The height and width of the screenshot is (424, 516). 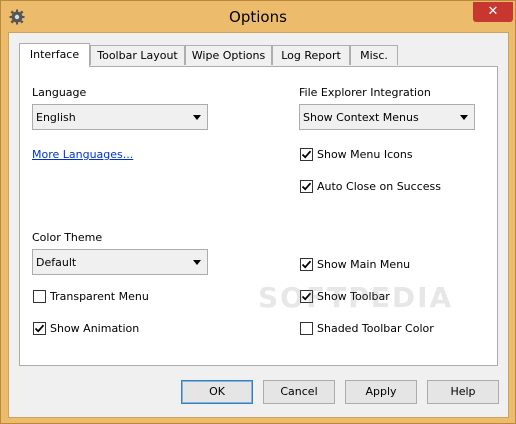 I want to click on help-button: Help, so click(x=463, y=392).